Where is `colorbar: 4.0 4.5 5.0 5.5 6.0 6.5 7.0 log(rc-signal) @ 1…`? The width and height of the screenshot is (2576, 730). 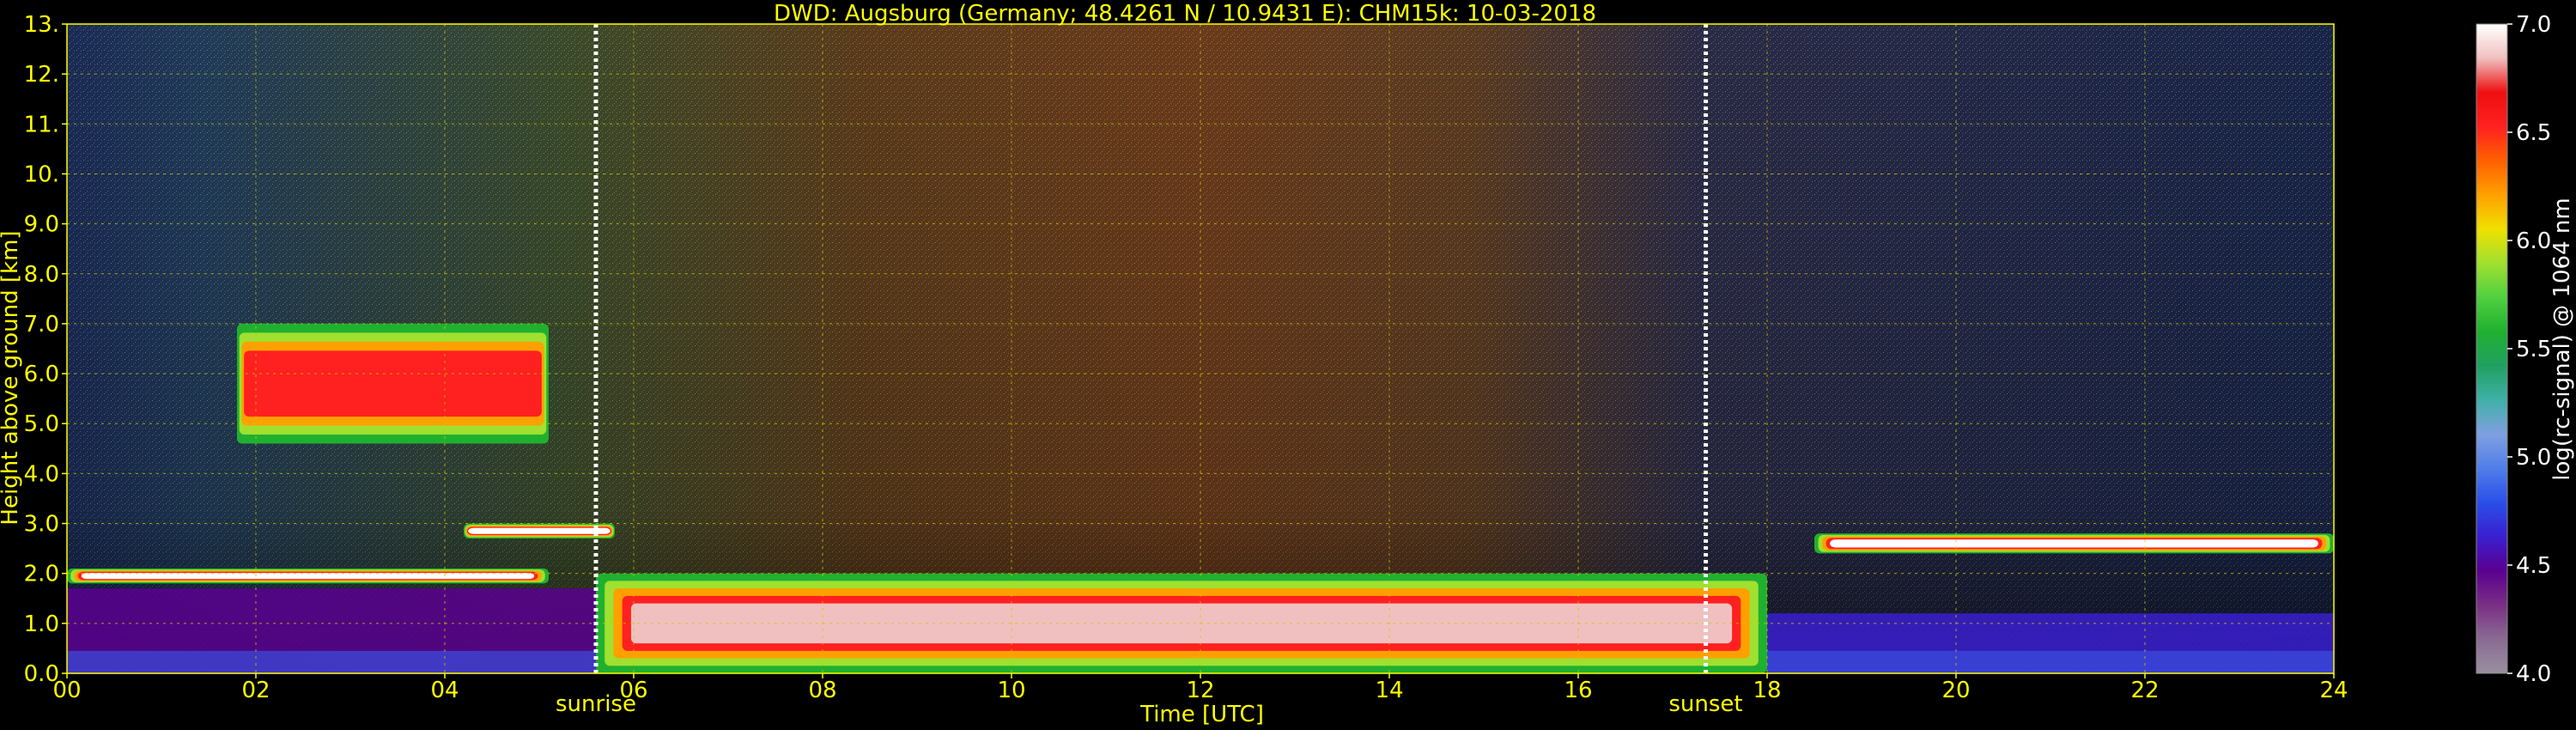
colorbar: 4.0 4.5 5.0 5.5 6.0 6.5 7.0 log(rc-signal) @ 1… is located at coordinates (2525, 349).